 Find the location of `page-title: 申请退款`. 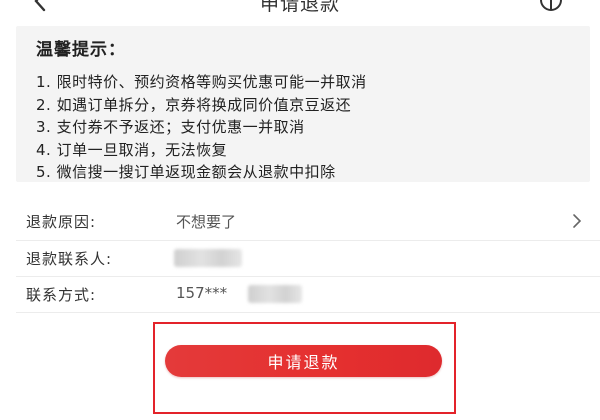

page-title: 申请退款 is located at coordinates (299, 7).